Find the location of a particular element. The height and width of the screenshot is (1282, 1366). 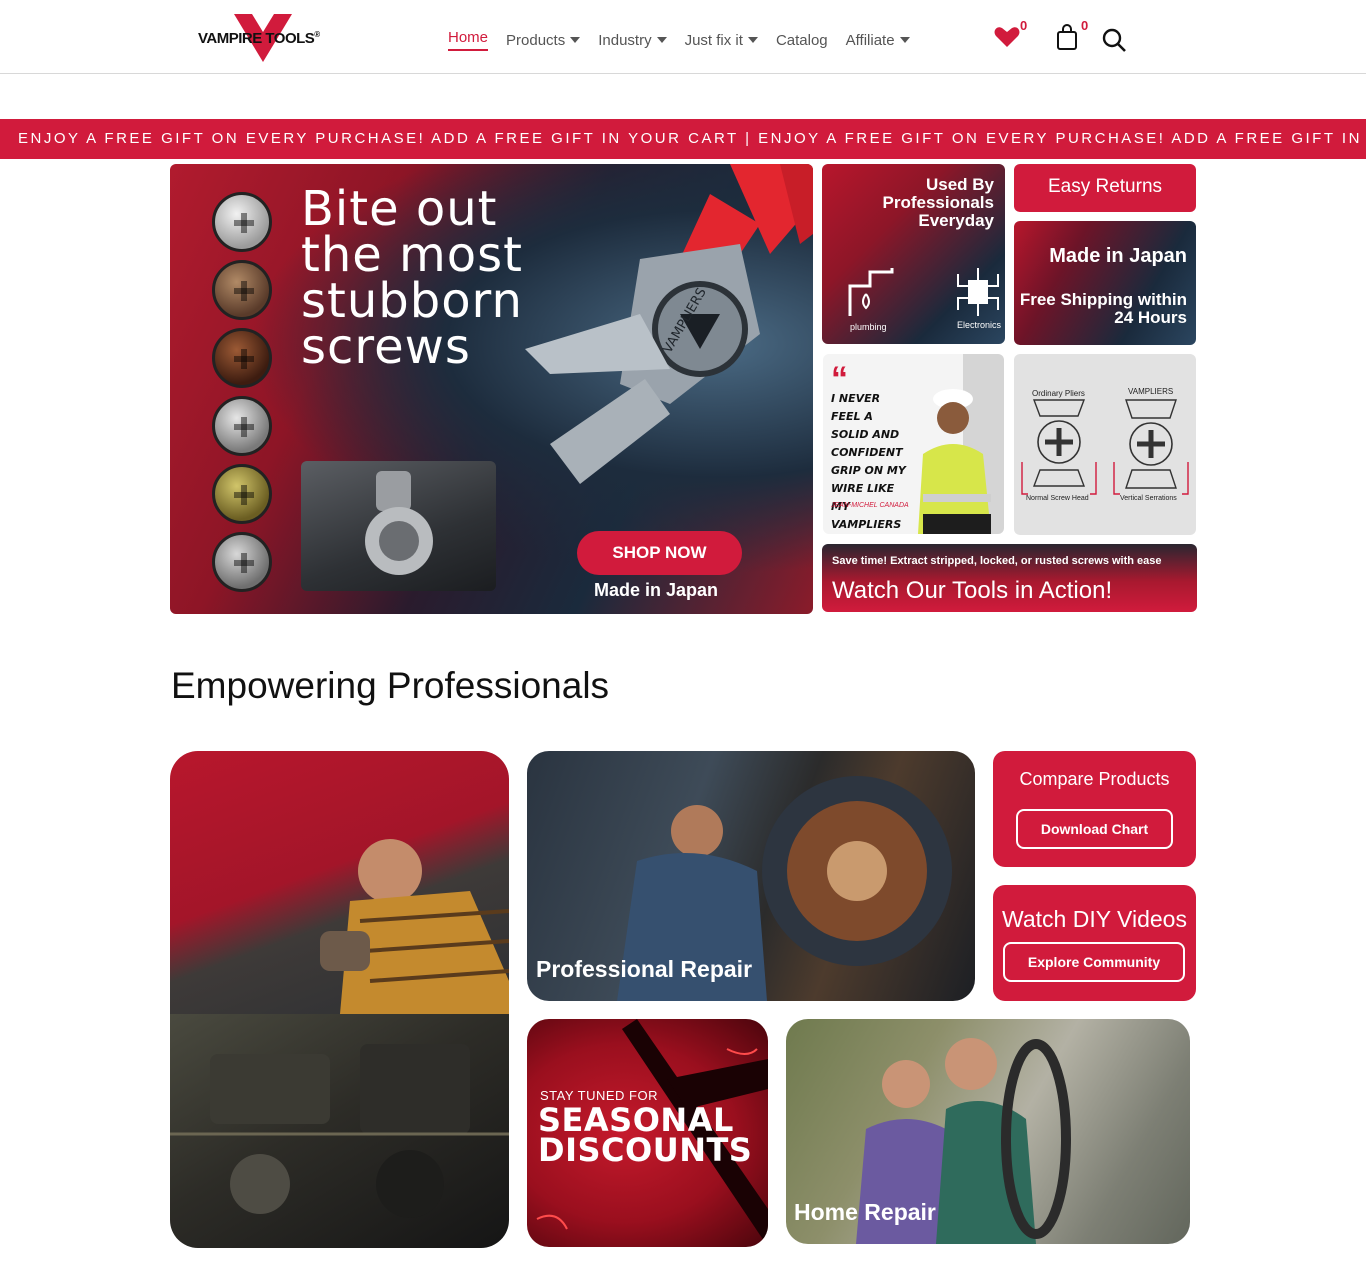

seasonal-discounts-text: SEASONAL DISCOUNTS is located at coordinates (645, 1135).